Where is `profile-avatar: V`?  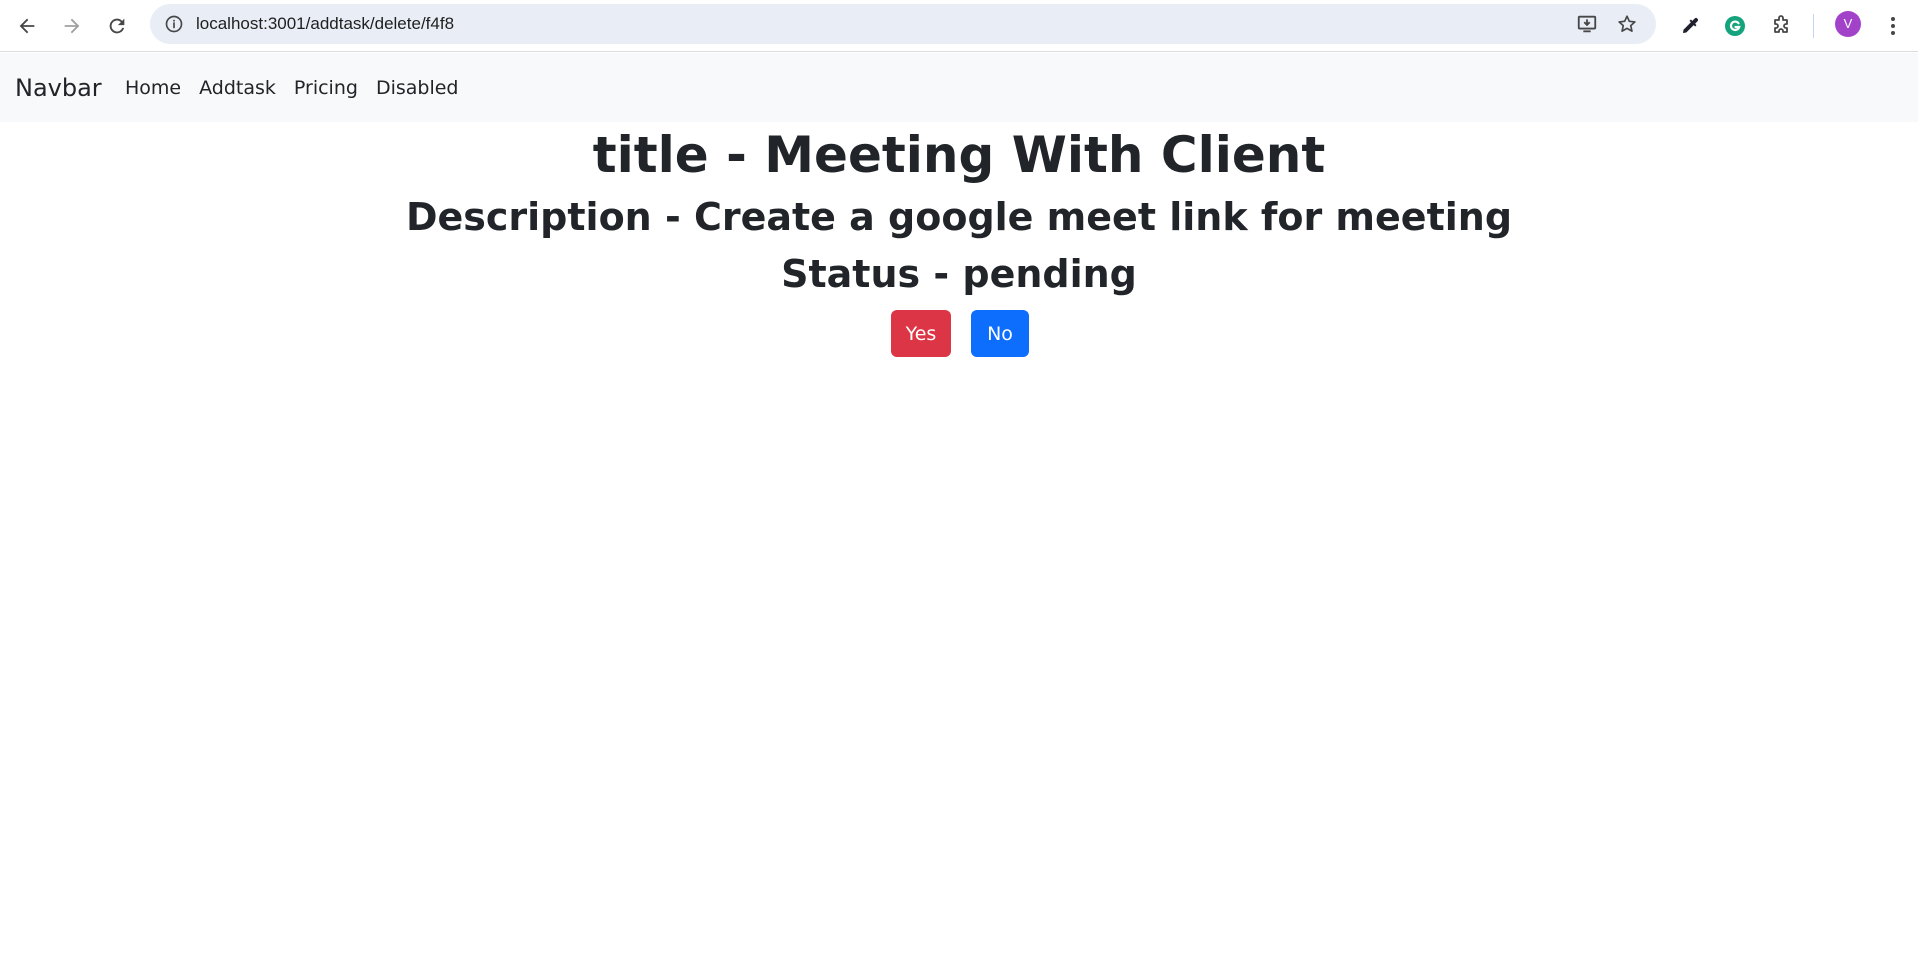
profile-avatar: V is located at coordinates (1848, 24).